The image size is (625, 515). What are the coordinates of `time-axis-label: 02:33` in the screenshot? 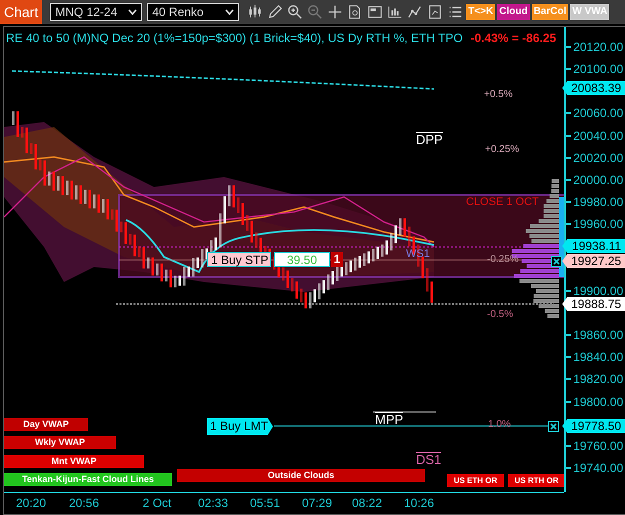 It's located at (213, 503).